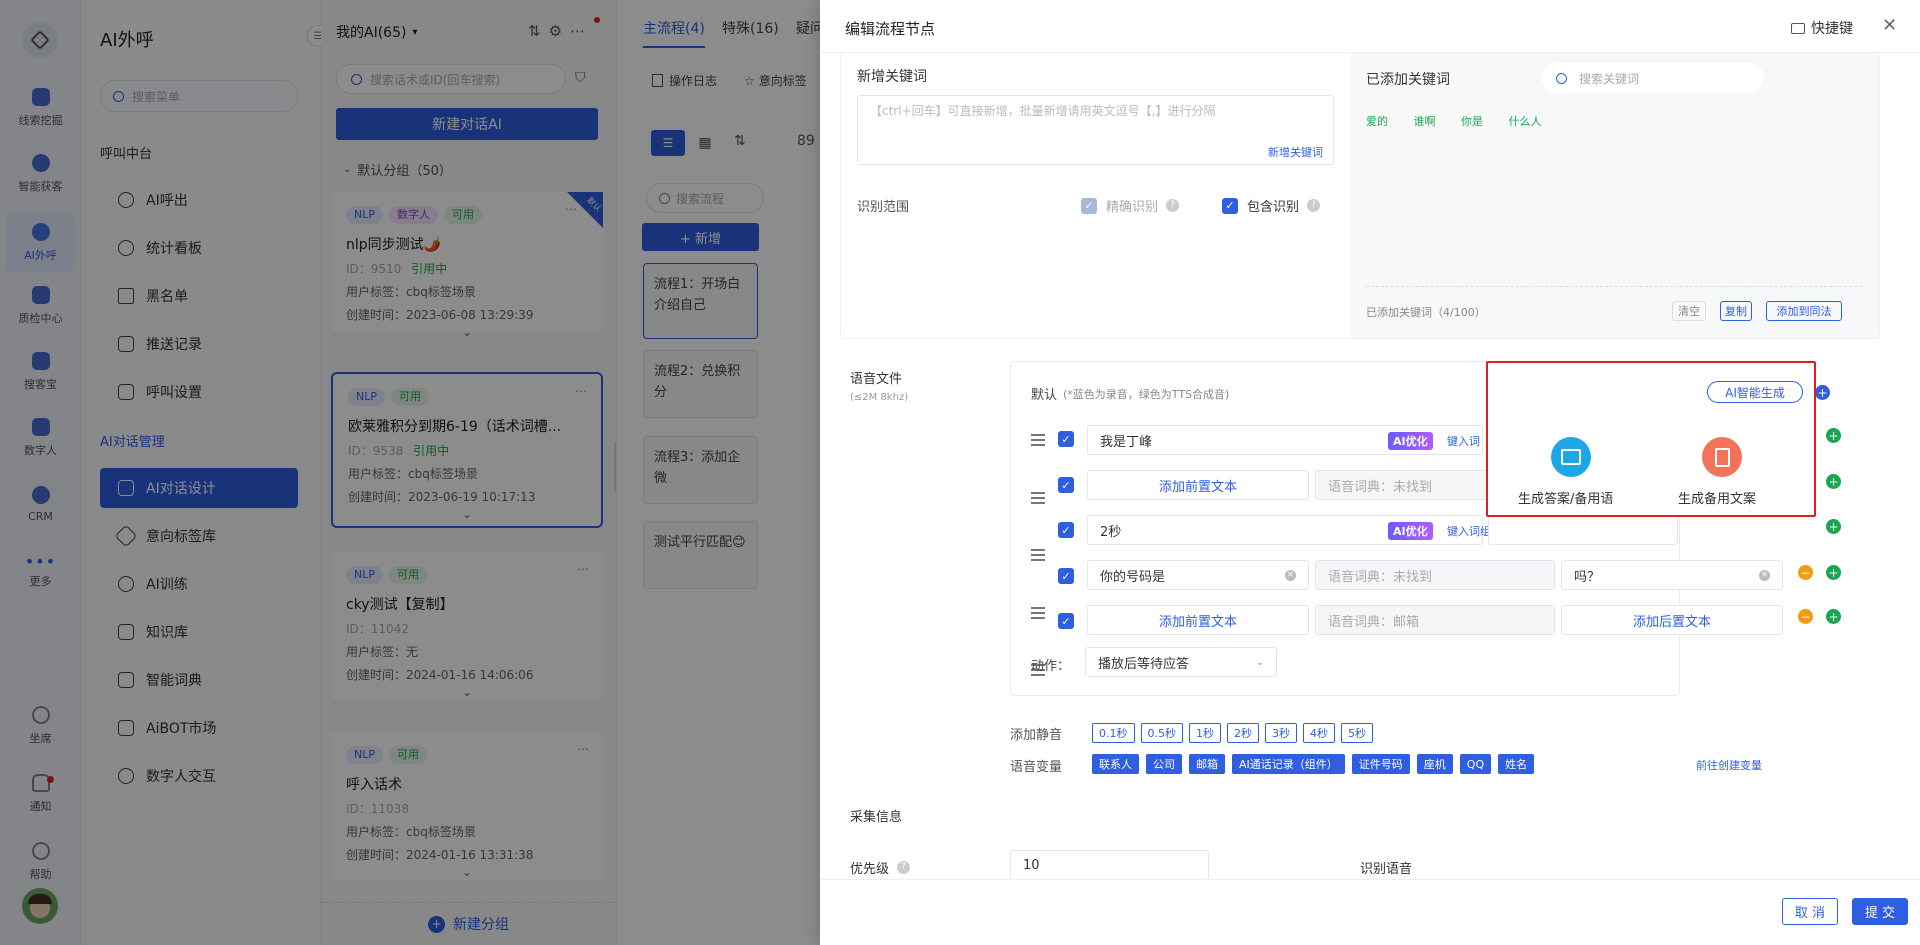  What do you see at coordinates (1408, 80) in the screenshot?
I see `added-keyword-label: 已添加关键词` at bounding box center [1408, 80].